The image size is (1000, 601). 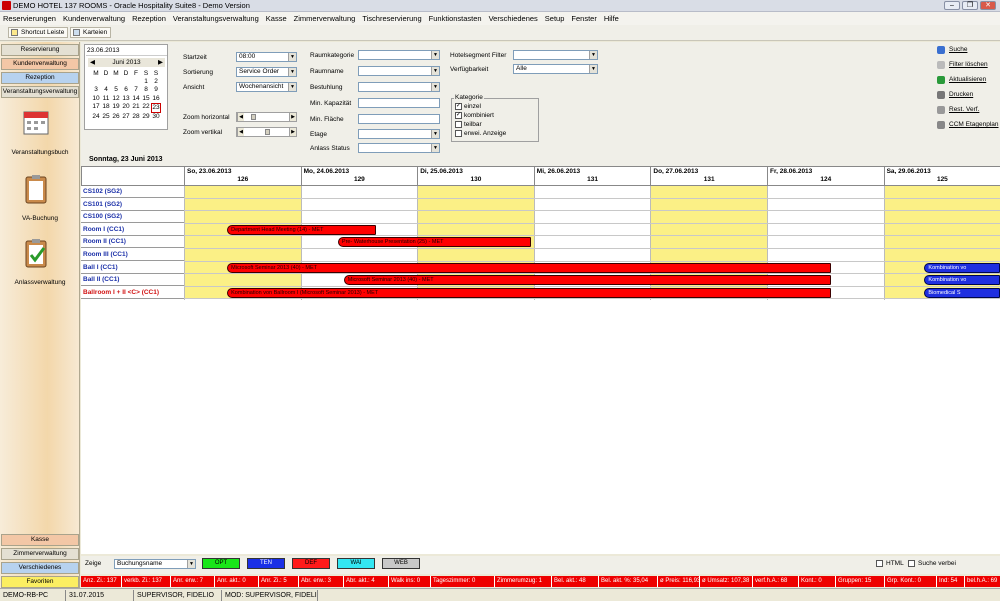 What do you see at coordinates (359, 176) in the screenshot?
I see `day-header: Mo, 24.06.2013 129` at bounding box center [359, 176].